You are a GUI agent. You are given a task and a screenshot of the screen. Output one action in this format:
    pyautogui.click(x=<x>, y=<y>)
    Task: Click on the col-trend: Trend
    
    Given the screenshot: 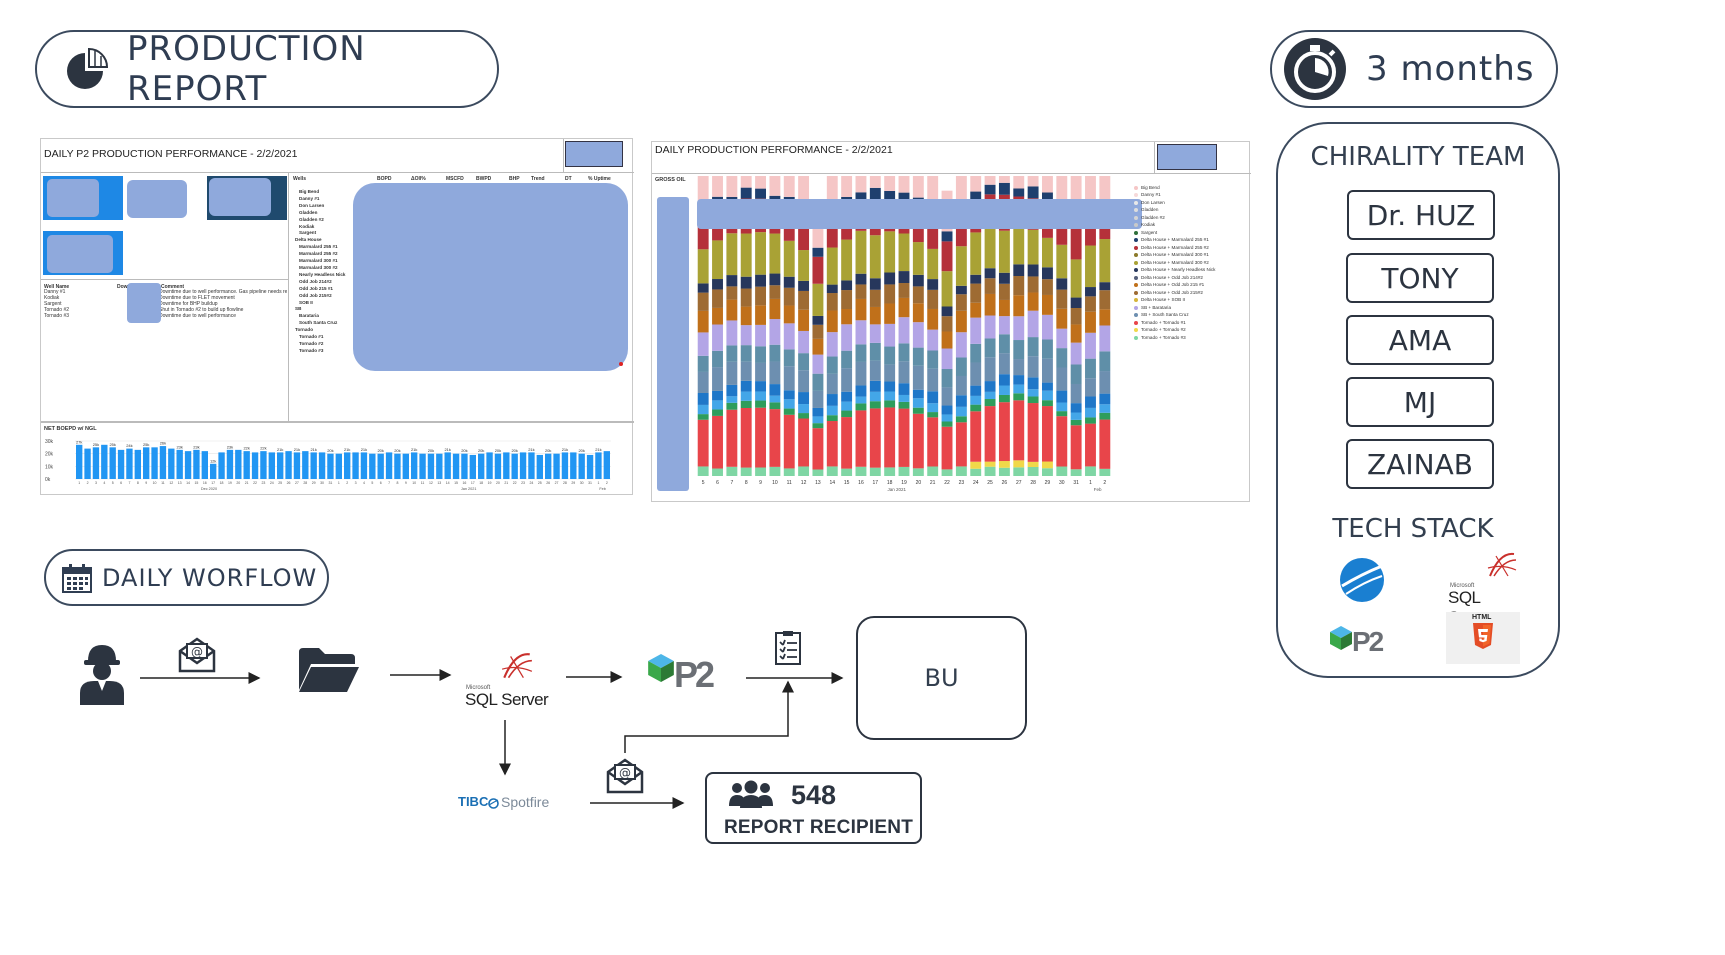 What is the action you would take?
    pyautogui.click(x=538, y=179)
    